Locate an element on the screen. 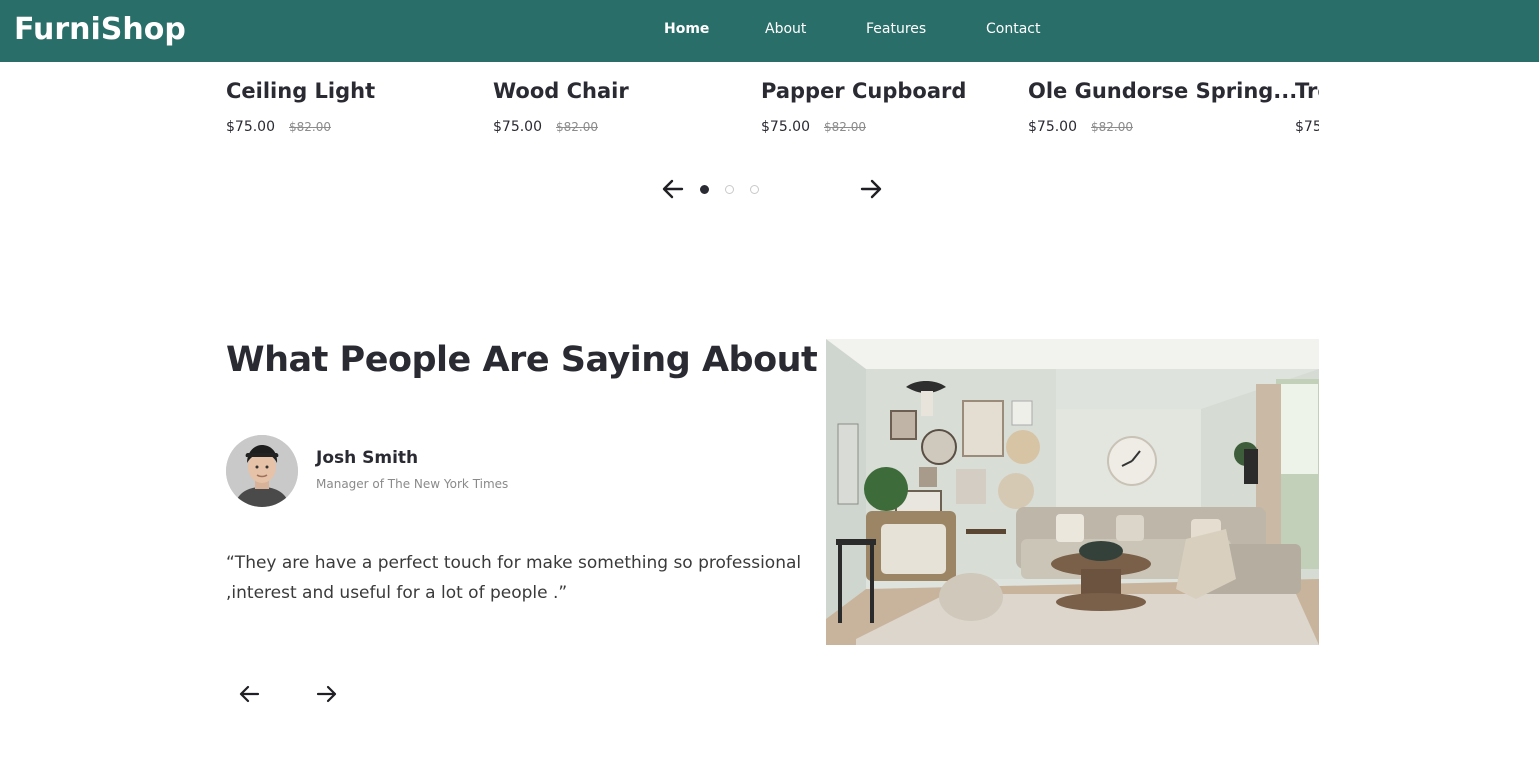 This screenshot has height=779, width=1539. logo: FurniShop is located at coordinates (100, 29).